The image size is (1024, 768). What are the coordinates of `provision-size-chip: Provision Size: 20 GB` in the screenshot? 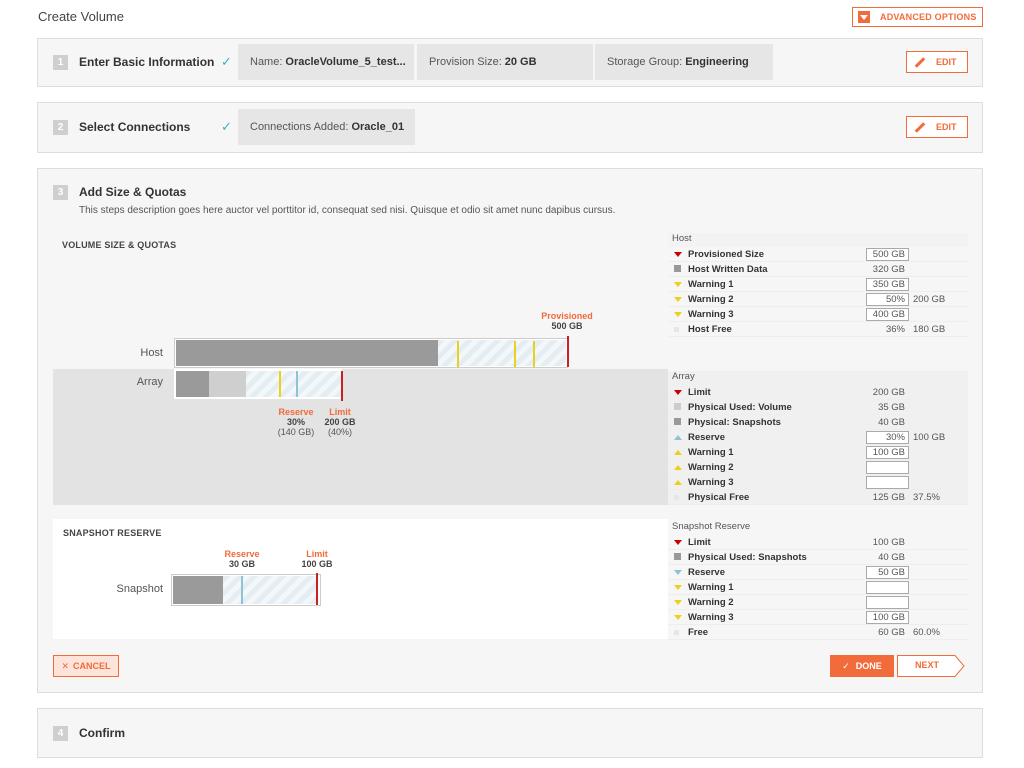 It's located at (505, 62).